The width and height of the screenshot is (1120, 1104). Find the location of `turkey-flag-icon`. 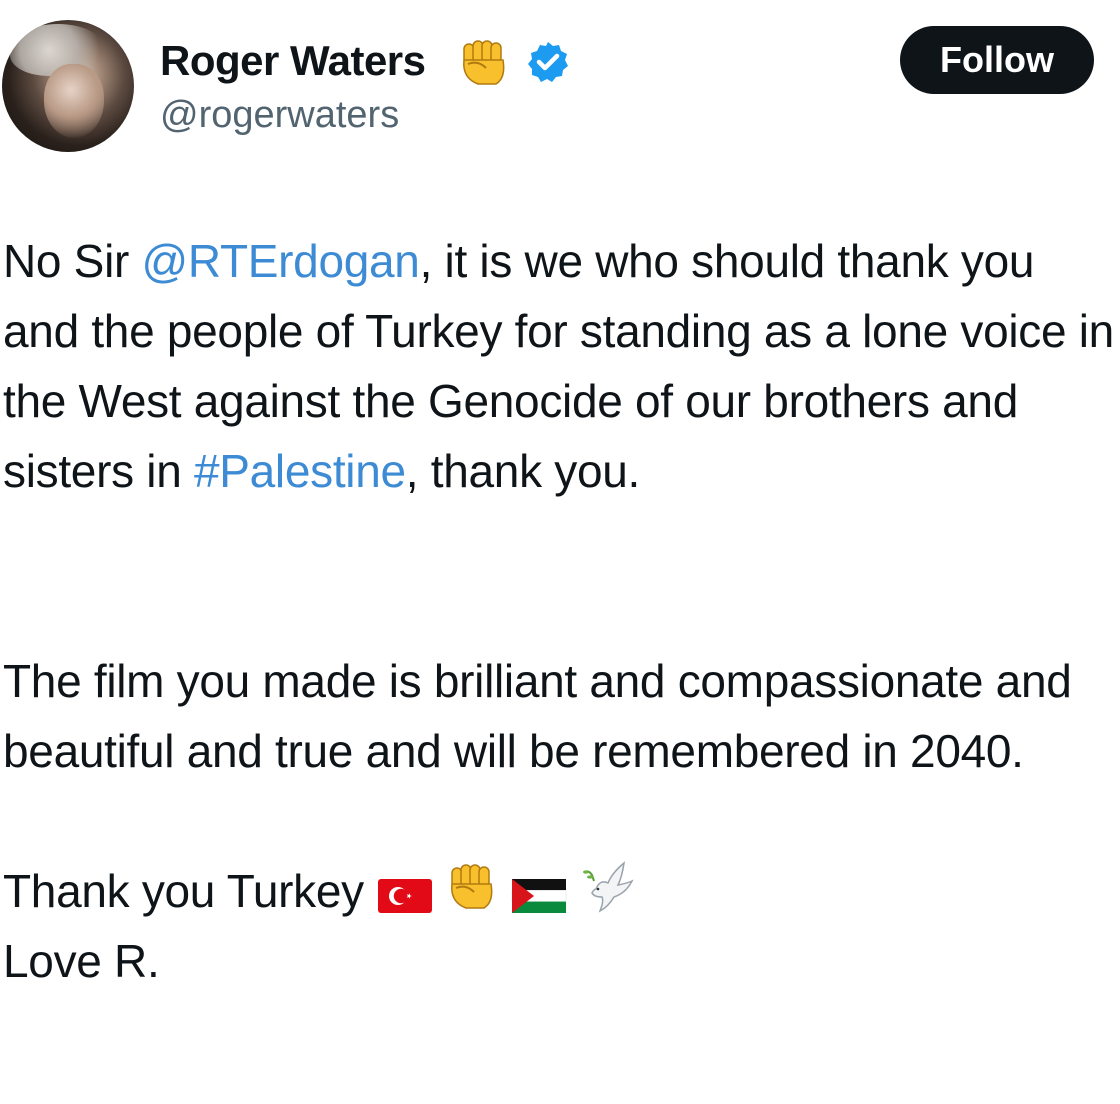

turkey-flag-icon is located at coordinates (405, 896).